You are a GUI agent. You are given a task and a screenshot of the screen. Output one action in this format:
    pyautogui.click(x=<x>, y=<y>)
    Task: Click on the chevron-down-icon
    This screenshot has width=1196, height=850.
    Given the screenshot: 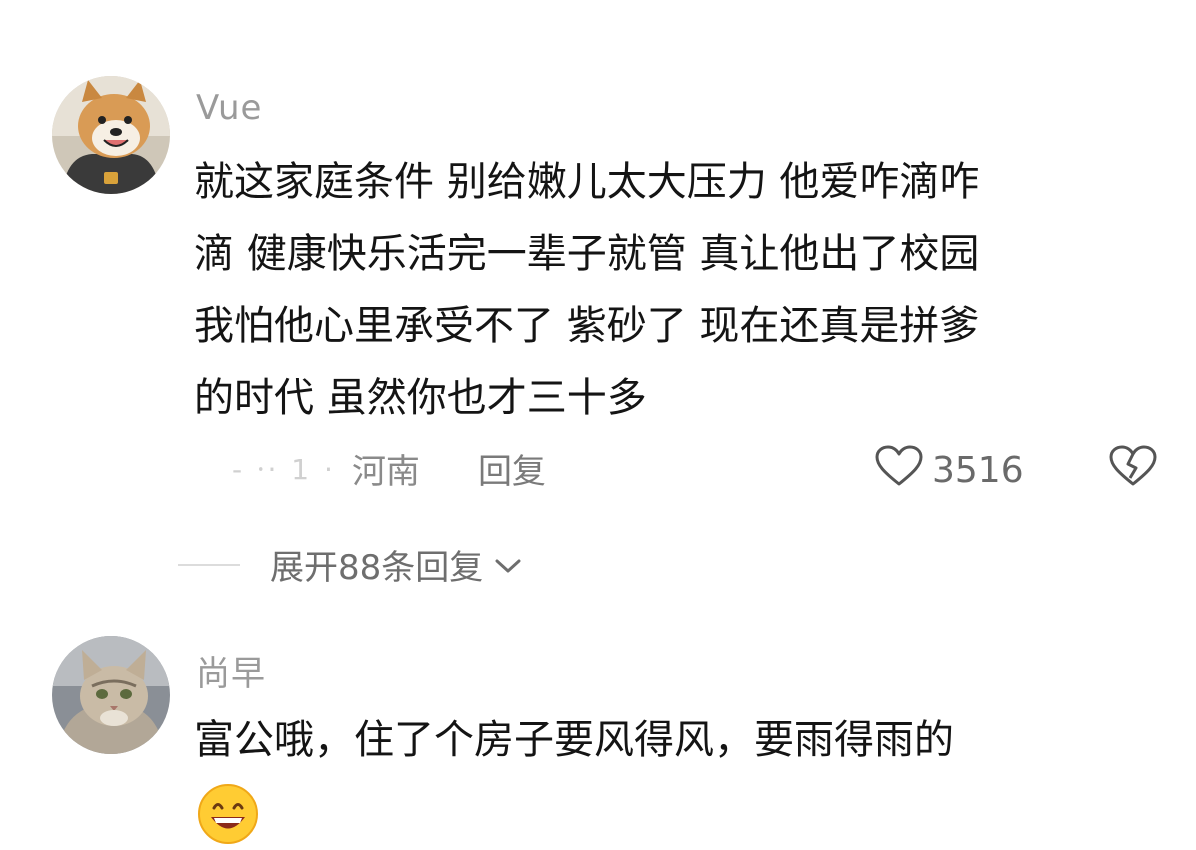 What is the action you would take?
    pyautogui.click(x=503, y=565)
    